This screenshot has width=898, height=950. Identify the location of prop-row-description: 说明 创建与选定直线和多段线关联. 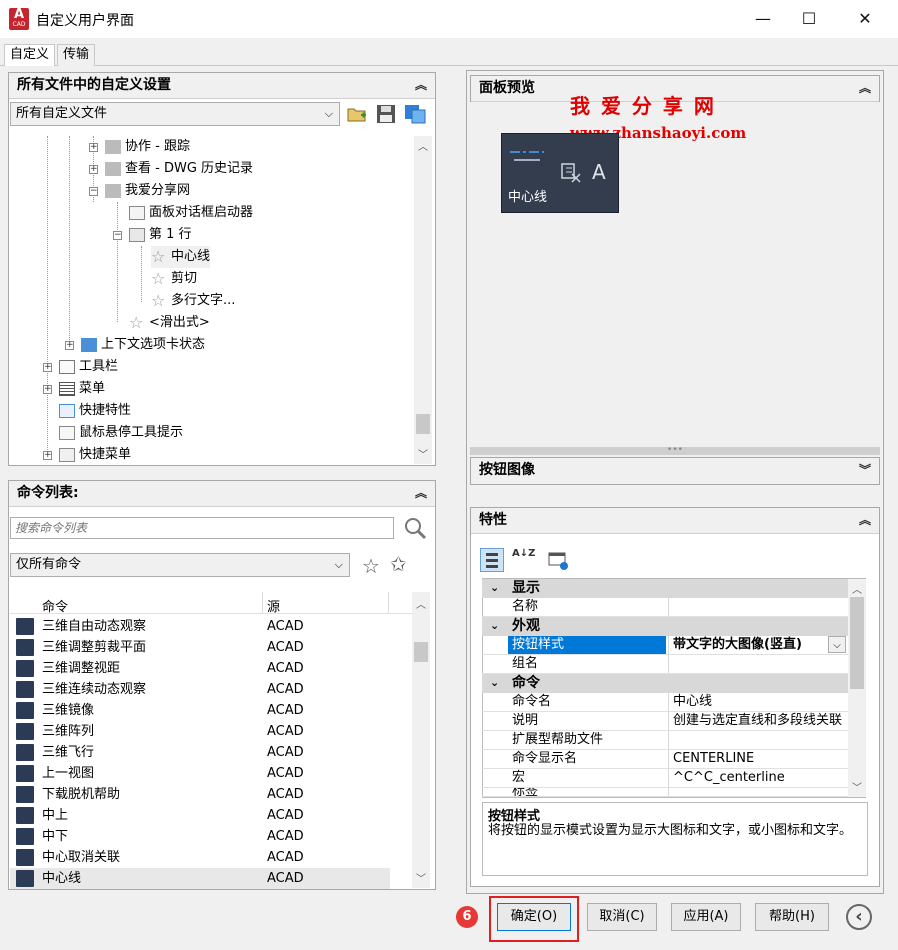
(665, 721).